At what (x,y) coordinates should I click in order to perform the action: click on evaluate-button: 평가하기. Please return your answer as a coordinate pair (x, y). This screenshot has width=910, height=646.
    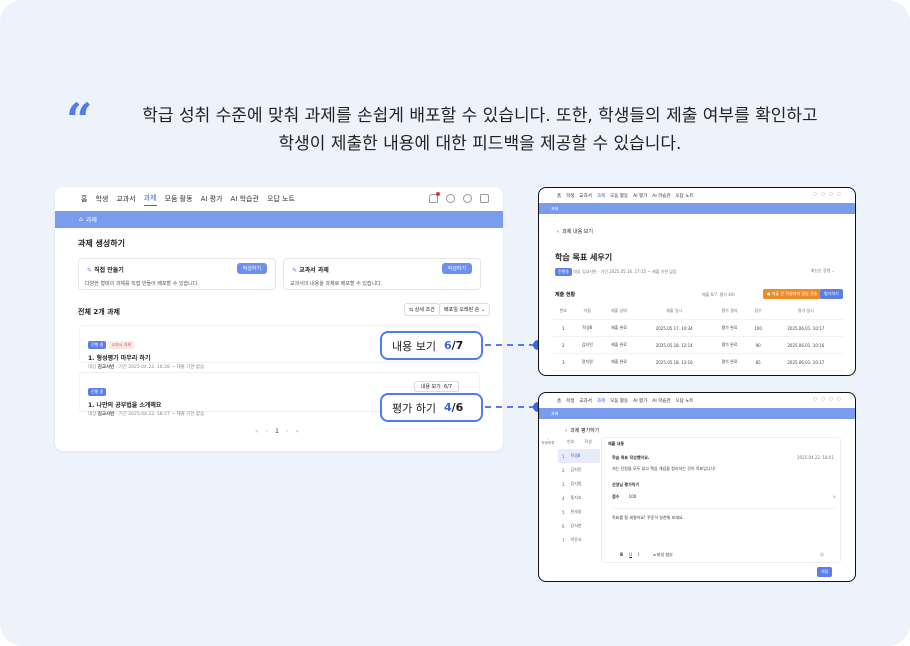
    Looking at the image, I should click on (831, 294).